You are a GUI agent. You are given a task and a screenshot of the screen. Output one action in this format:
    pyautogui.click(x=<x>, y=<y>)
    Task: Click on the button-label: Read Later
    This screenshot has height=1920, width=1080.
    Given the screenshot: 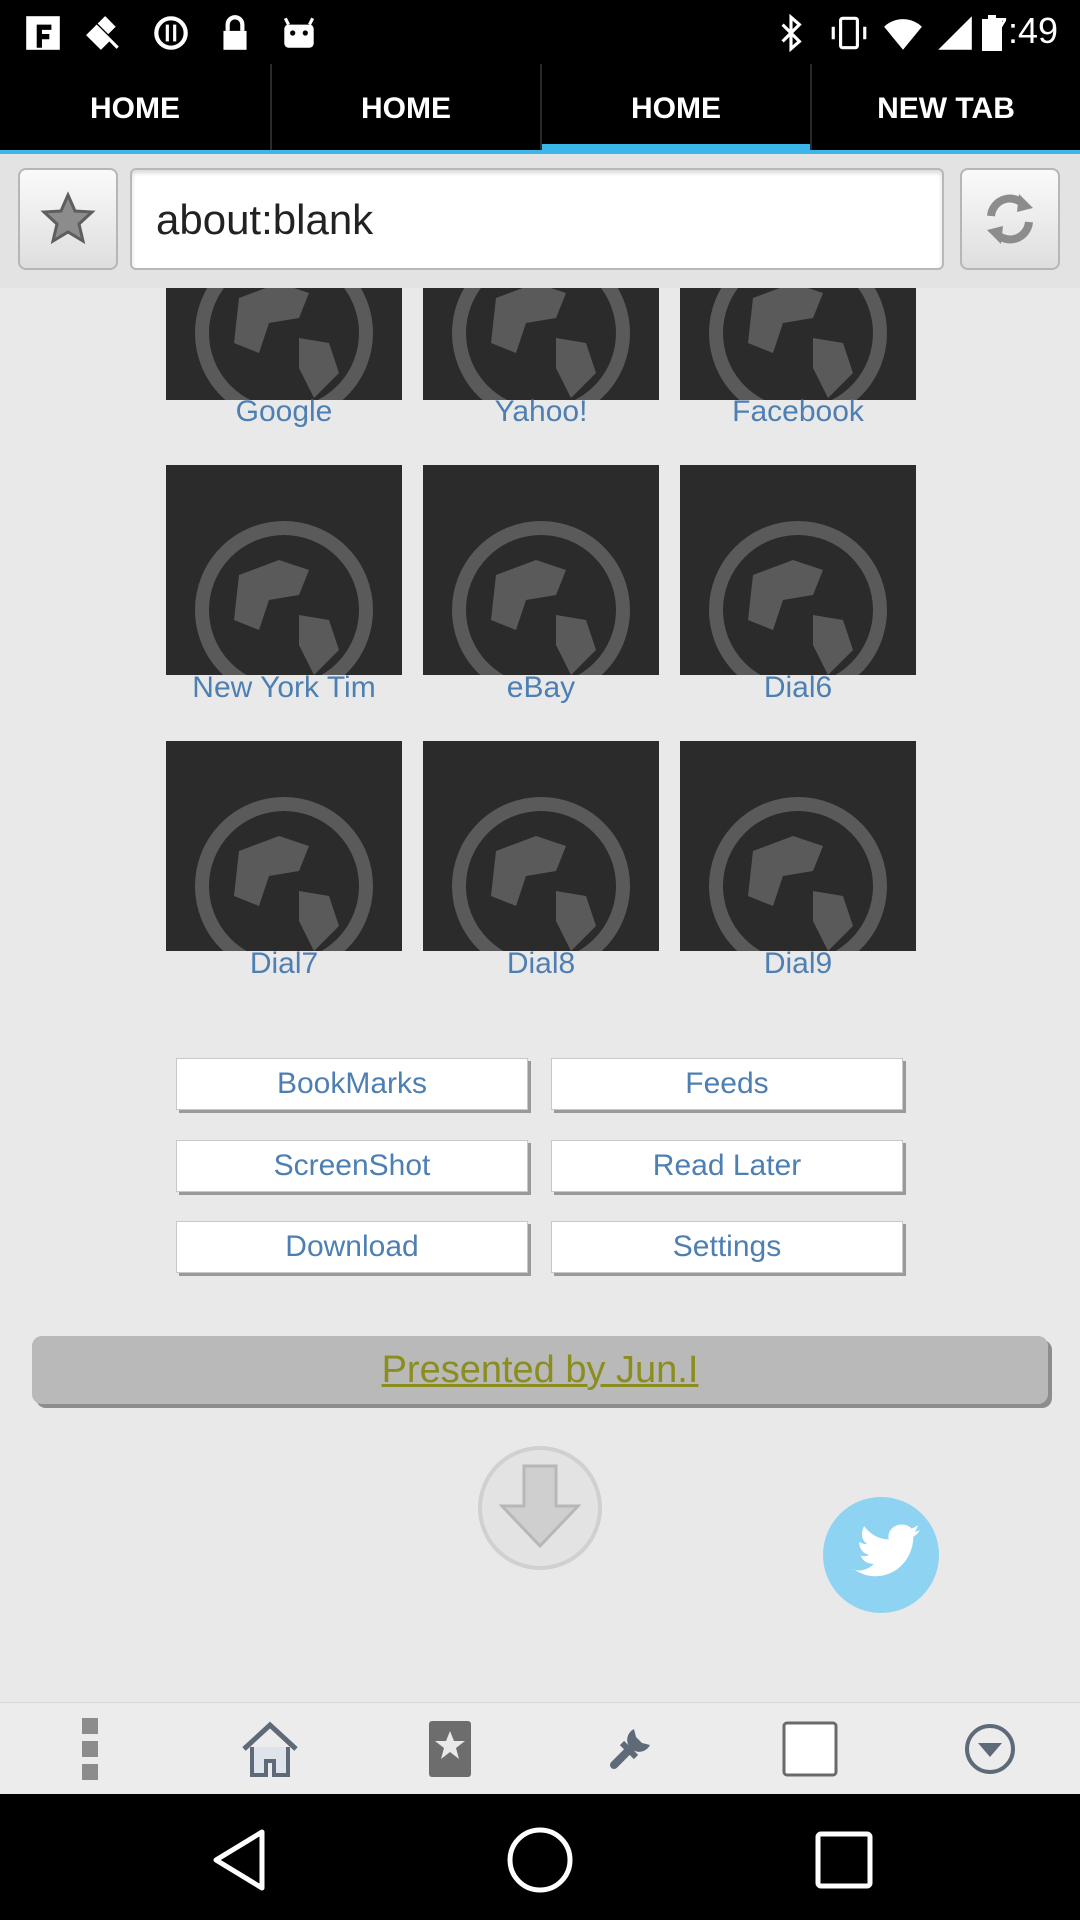 What is the action you would take?
    pyautogui.click(x=727, y=1165)
    